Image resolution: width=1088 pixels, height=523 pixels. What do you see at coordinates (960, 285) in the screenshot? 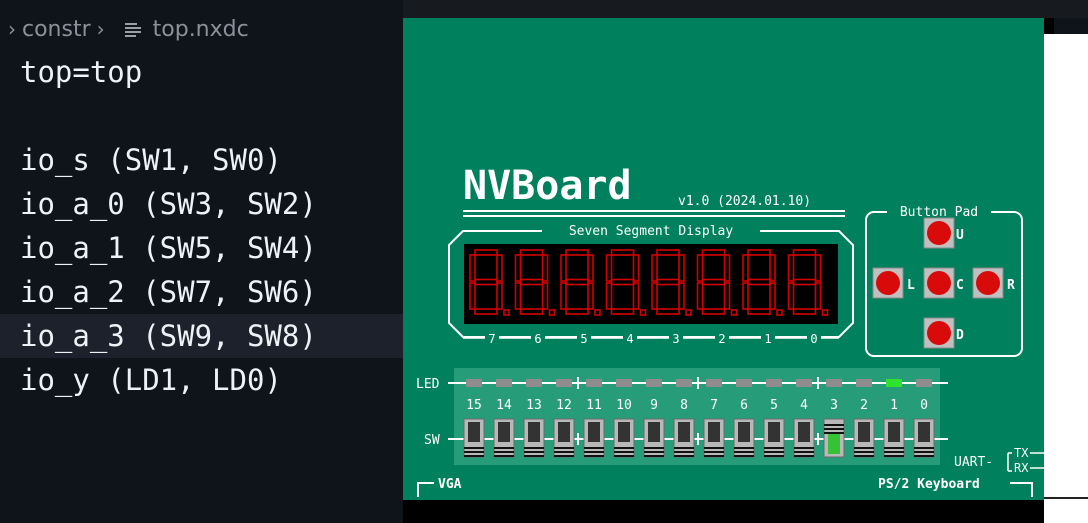
I see `button-label: C` at bounding box center [960, 285].